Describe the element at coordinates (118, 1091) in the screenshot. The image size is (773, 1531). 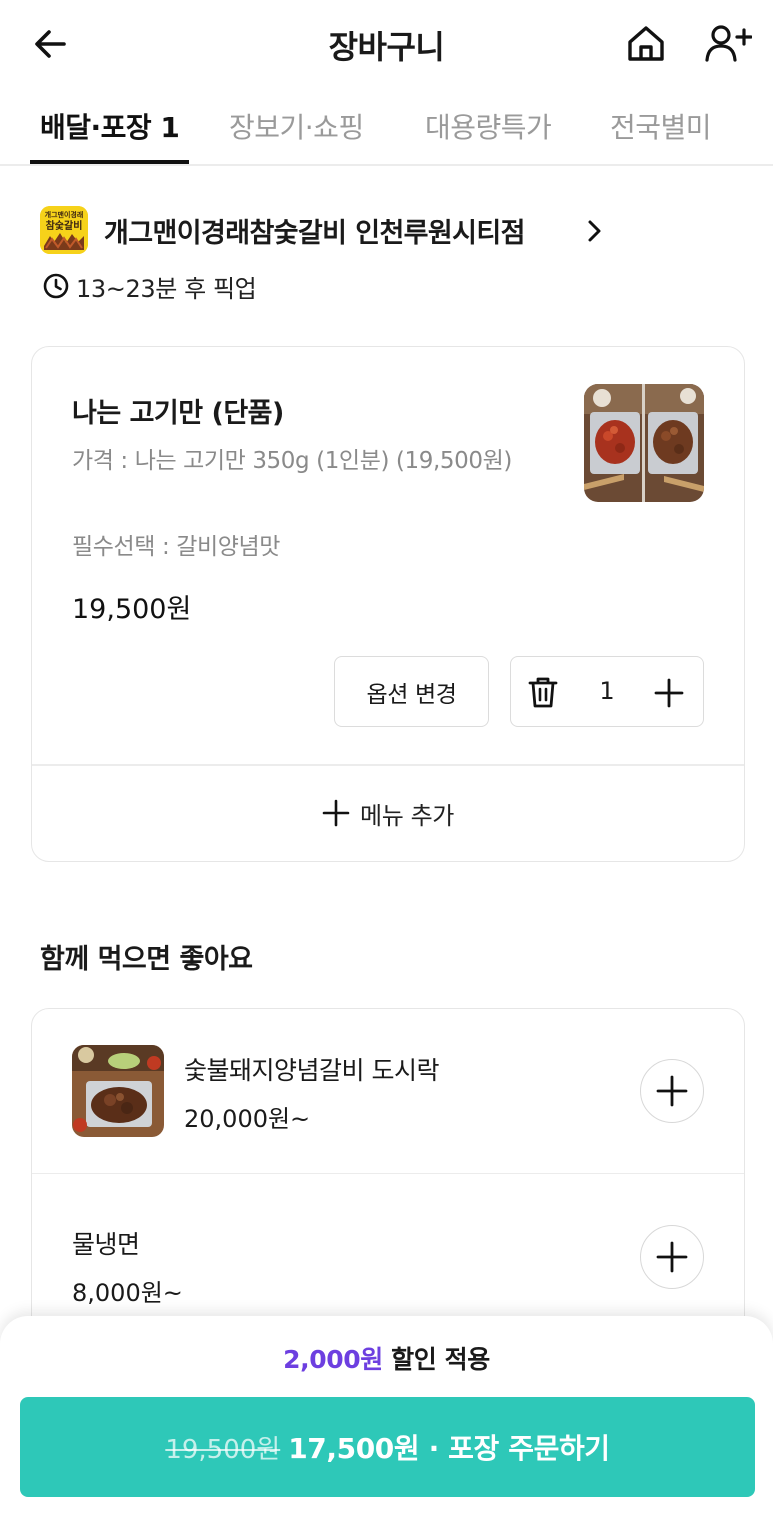
I see `reco-item-image` at that location.